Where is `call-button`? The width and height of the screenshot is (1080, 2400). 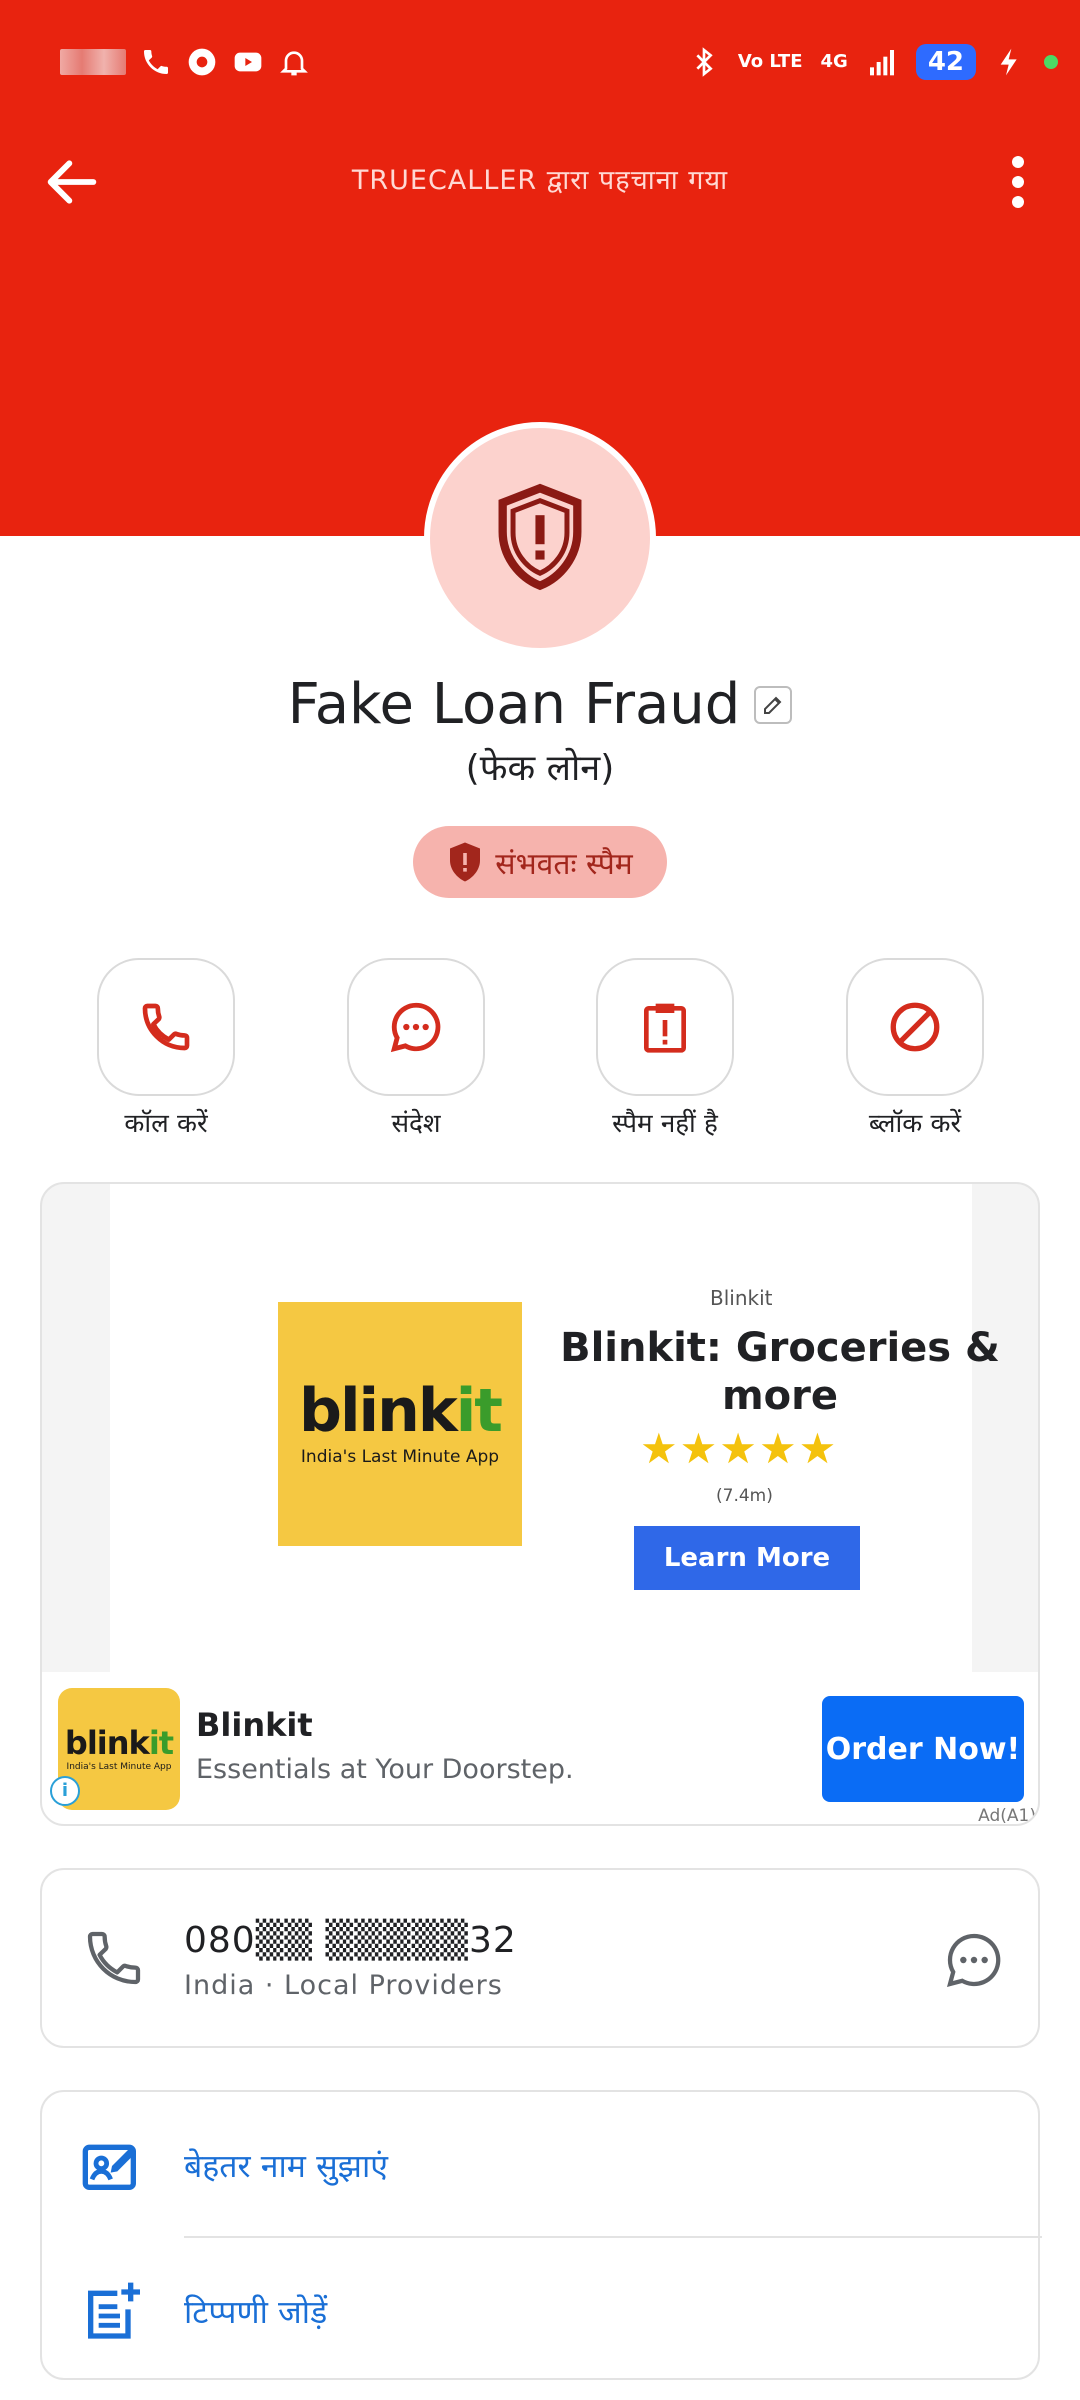
call-button is located at coordinates (166, 1027).